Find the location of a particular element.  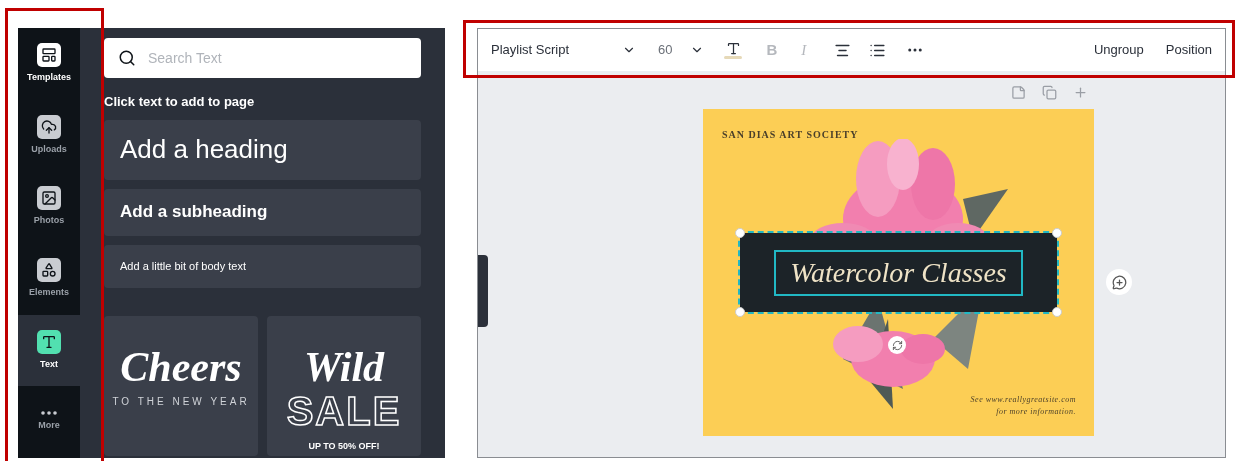

font-size-dropdown: 60 is located at coordinates (681, 50).